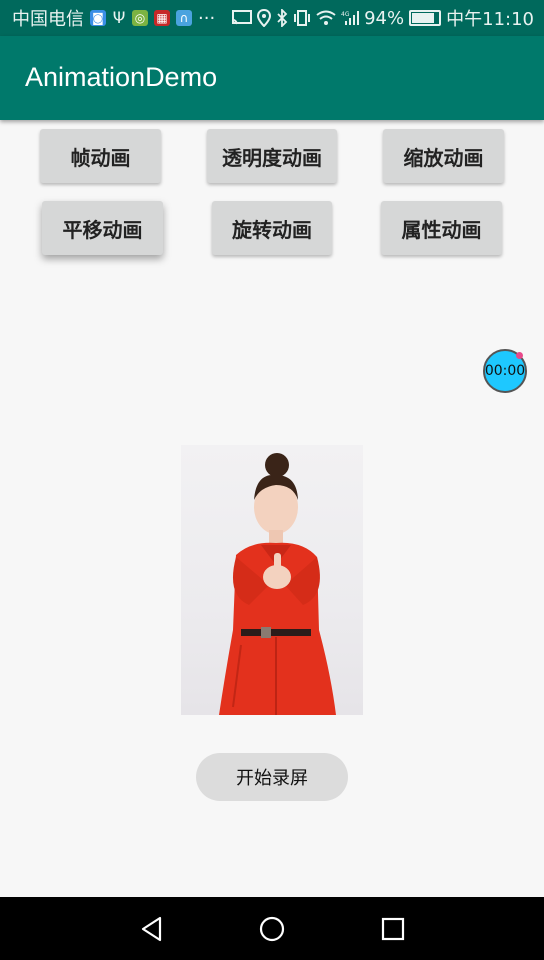  Describe the element at coordinates (302, 18) in the screenshot. I see `vibrate-icon` at that location.